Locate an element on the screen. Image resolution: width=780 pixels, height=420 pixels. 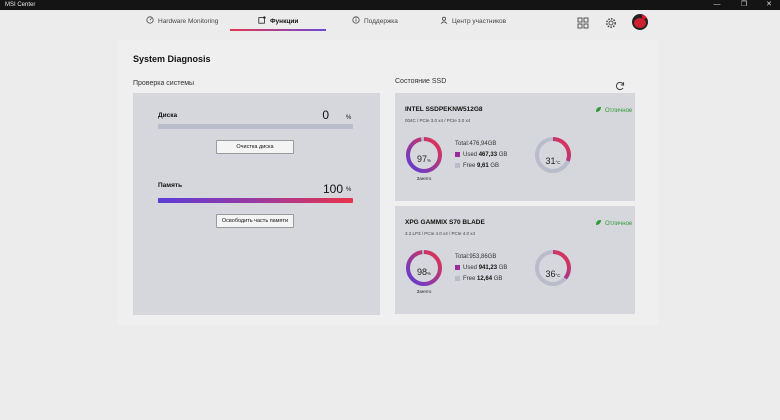
gear-icon is located at coordinates (611, 23).